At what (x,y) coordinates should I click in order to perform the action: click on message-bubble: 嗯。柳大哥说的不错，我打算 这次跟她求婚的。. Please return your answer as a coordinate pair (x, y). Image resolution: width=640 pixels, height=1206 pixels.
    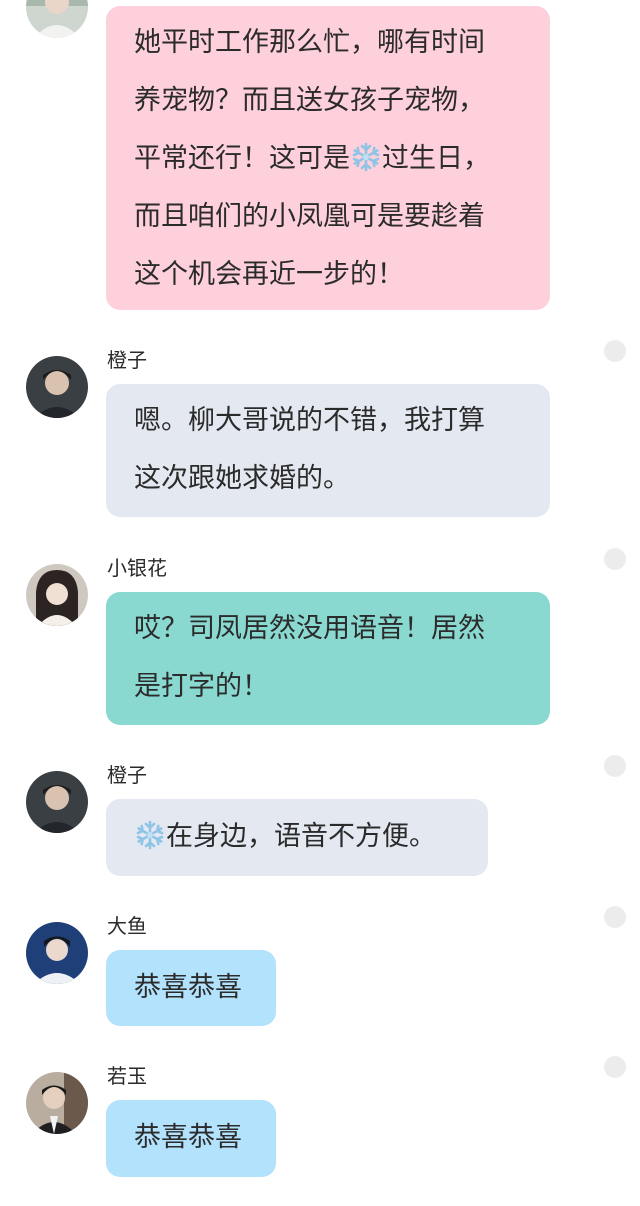
    Looking at the image, I should click on (328, 450).